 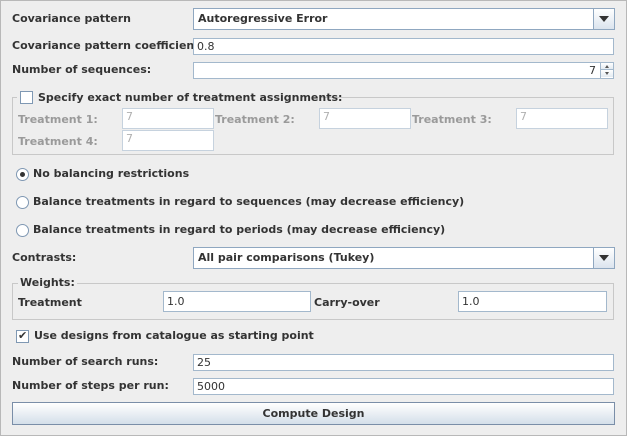 What do you see at coordinates (47, 283) in the screenshot?
I see `weights-title: Weights:` at bounding box center [47, 283].